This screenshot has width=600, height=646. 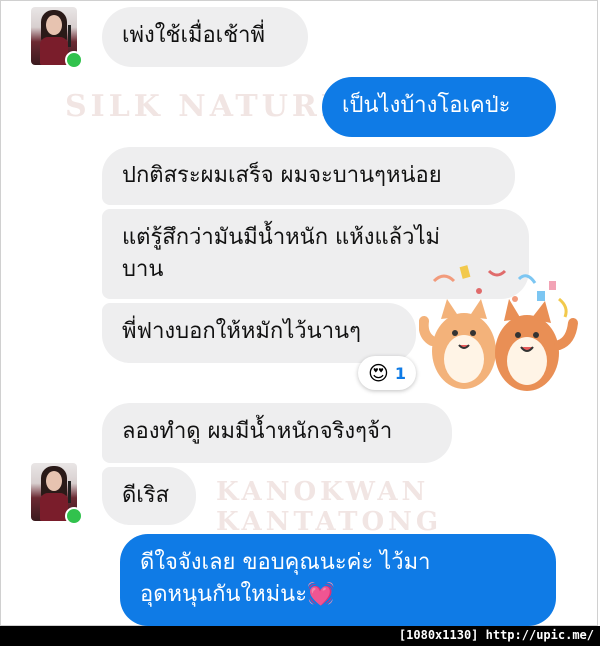 I want to click on message-text: ลองทำดู ผมมีน้ำหนักจริงๆจ้า, so click(x=257, y=431).